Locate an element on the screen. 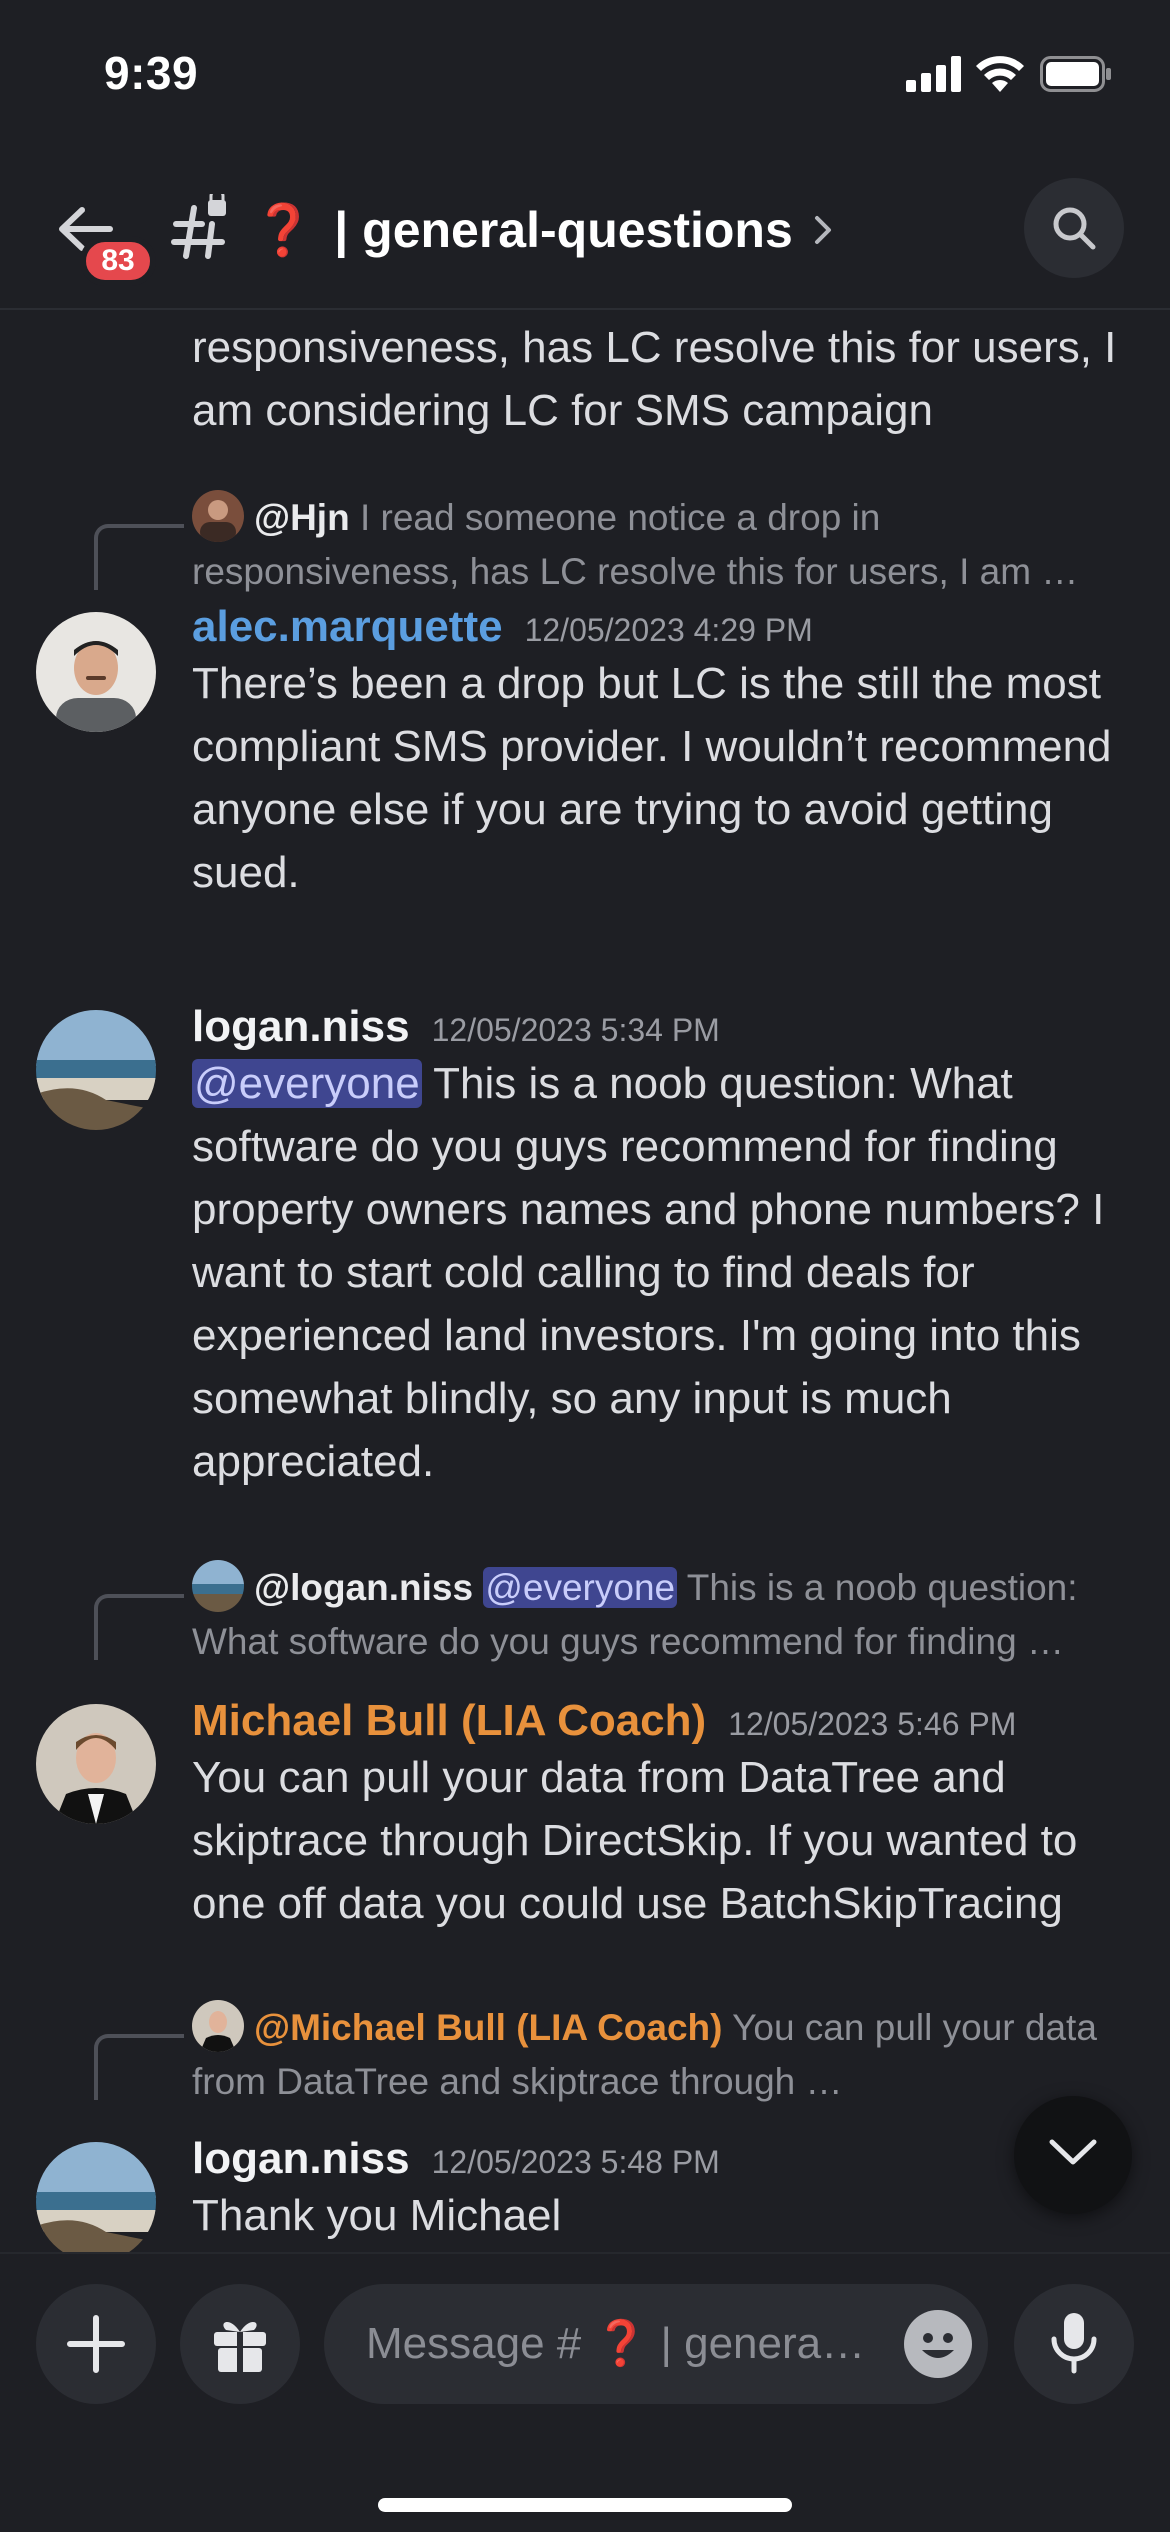 The width and height of the screenshot is (1170, 2532). plus-icon is located at coordinates (96, 2344).